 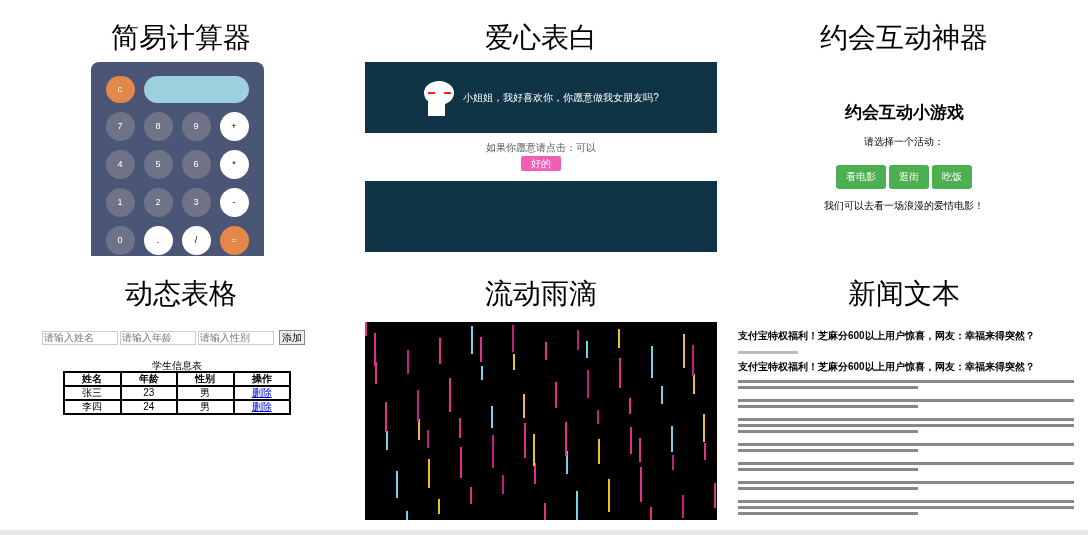 I want to click on demo-title: 新闻文本, so click(x=904, y=294).